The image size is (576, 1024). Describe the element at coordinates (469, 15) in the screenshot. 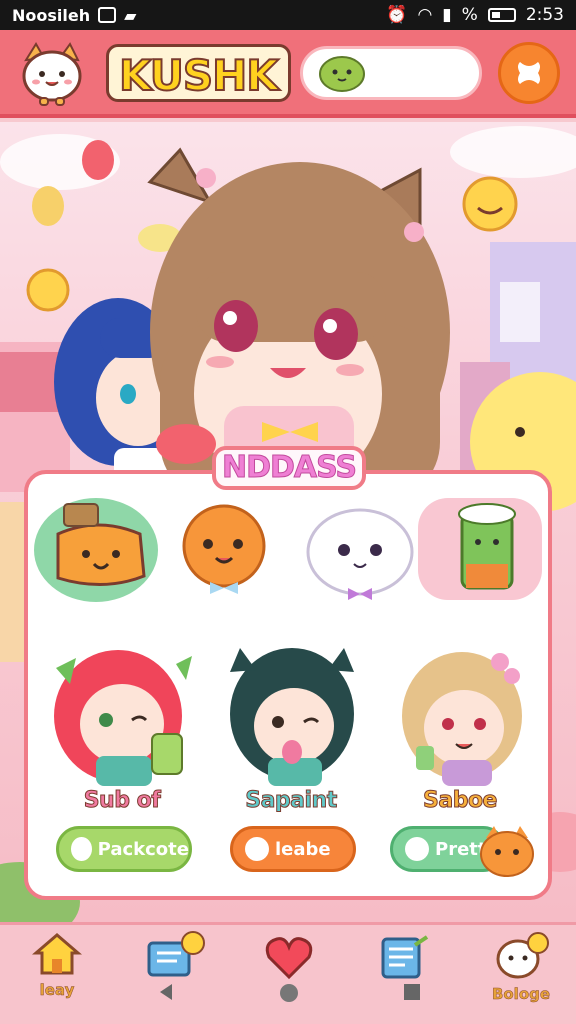

I see `signal-text: %` at that location.